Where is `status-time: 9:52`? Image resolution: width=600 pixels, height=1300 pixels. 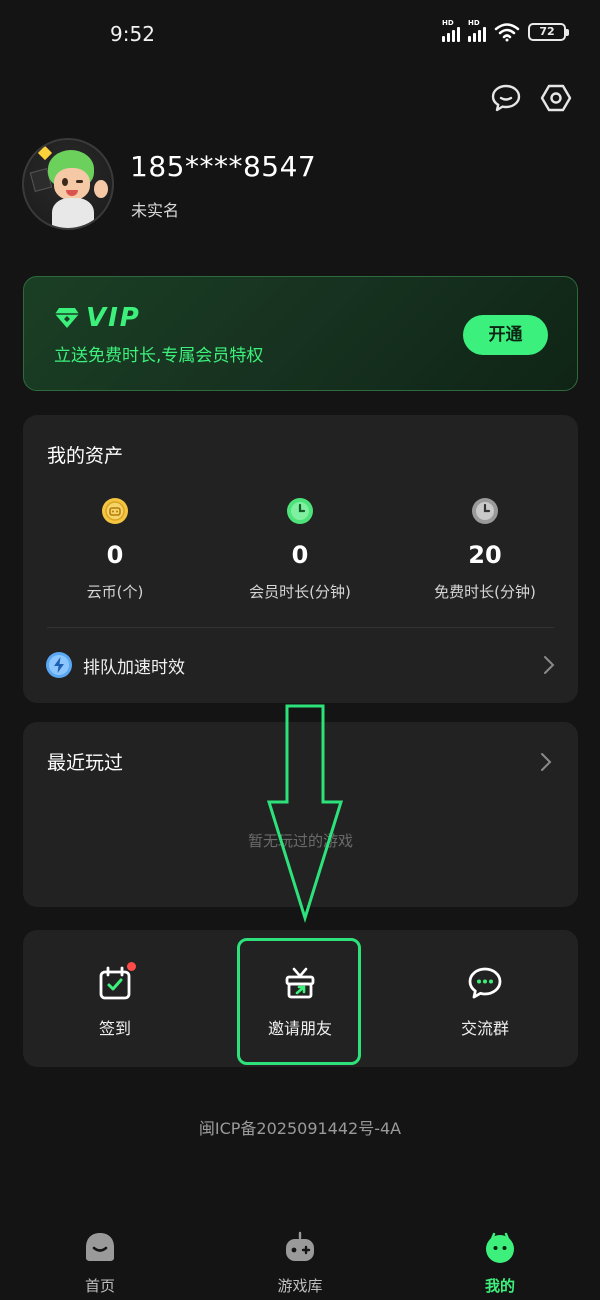 status-time: 9:52 is located at coordinates (132, 34).